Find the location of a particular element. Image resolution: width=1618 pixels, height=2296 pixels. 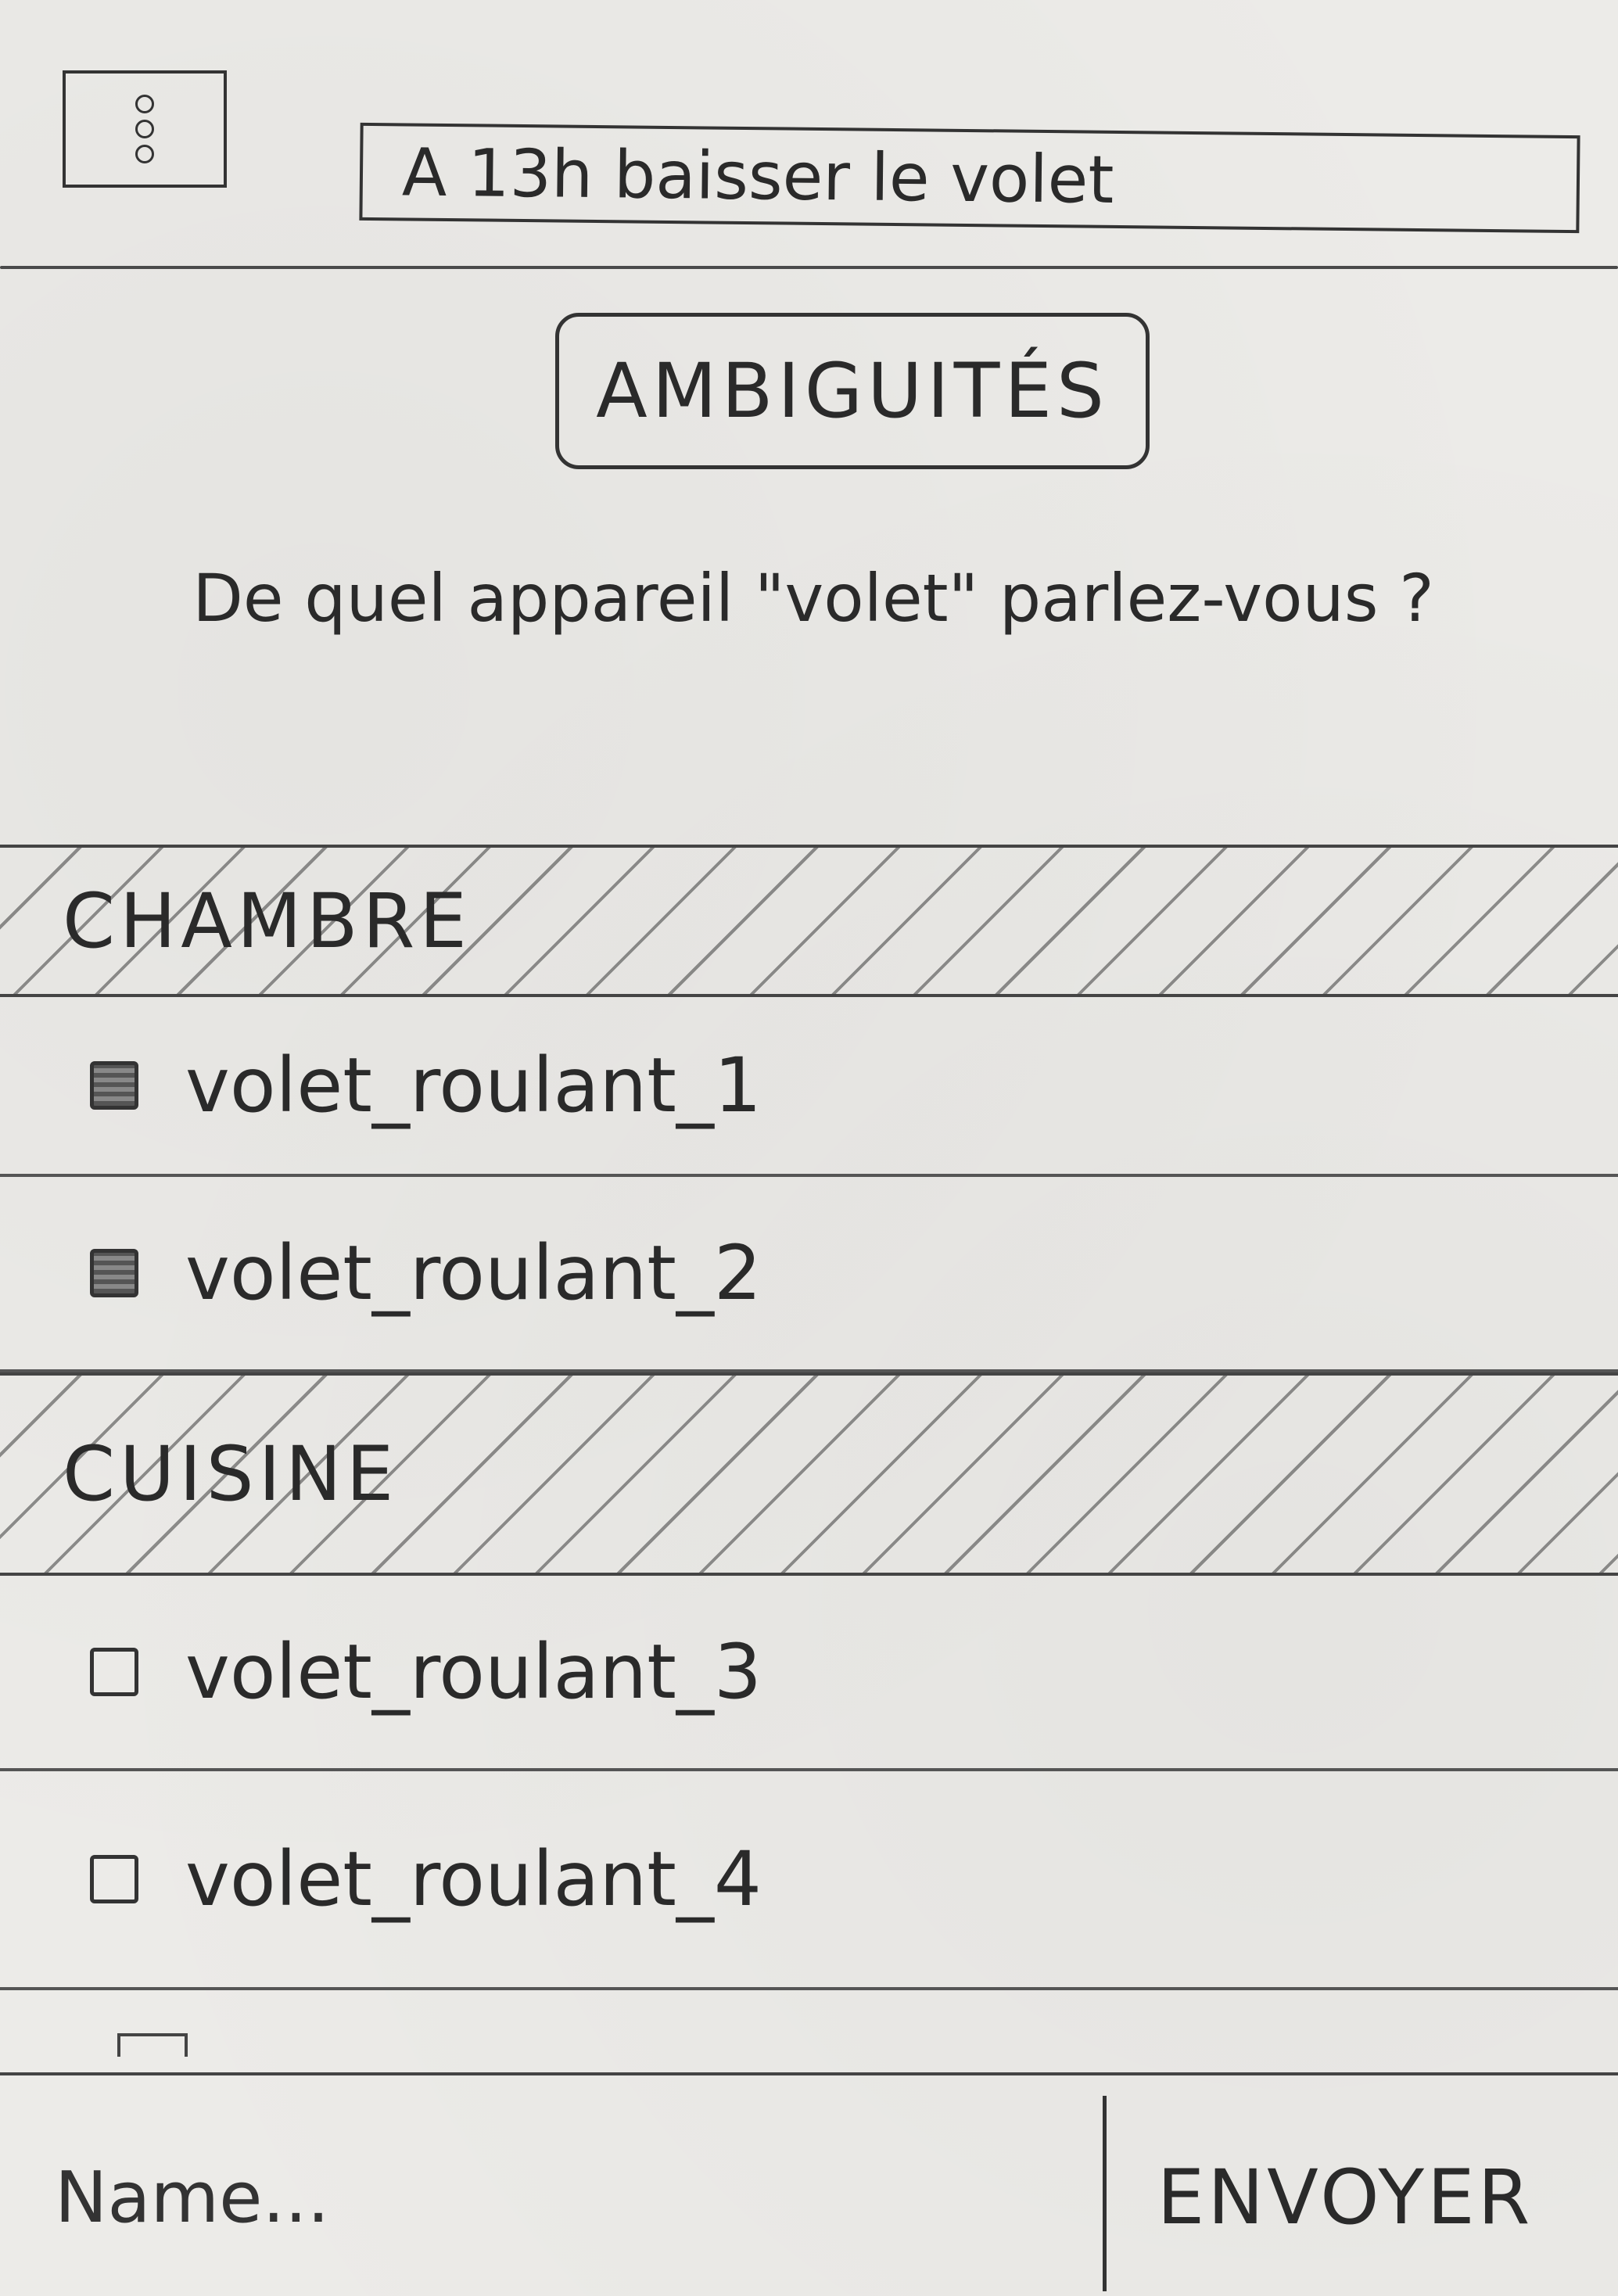

composer-vertical-divider is located at coordinates (1105, 2193).